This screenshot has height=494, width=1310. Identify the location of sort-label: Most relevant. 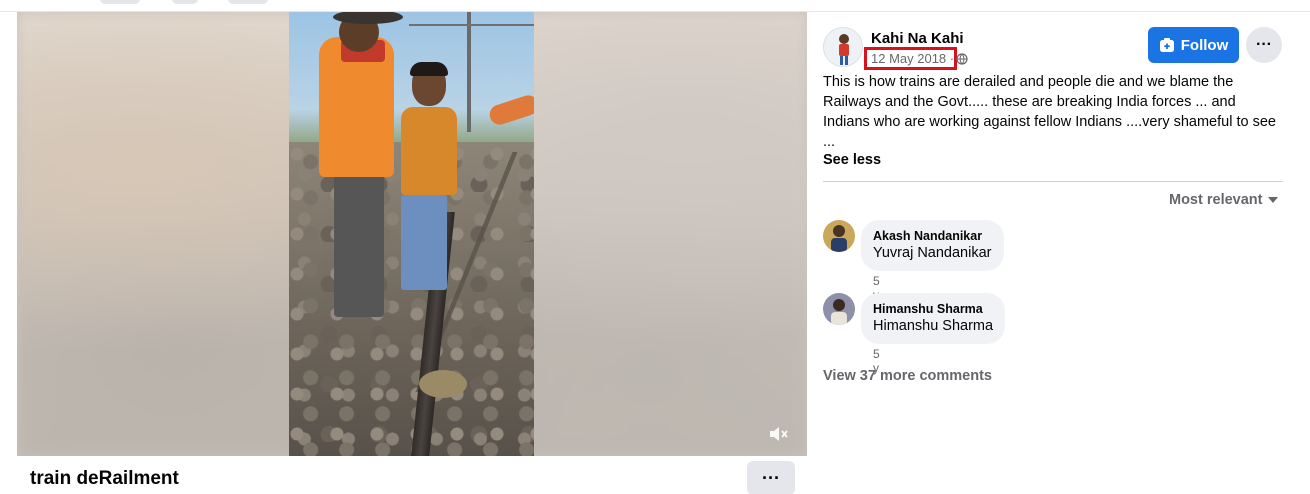
(1216, 200).